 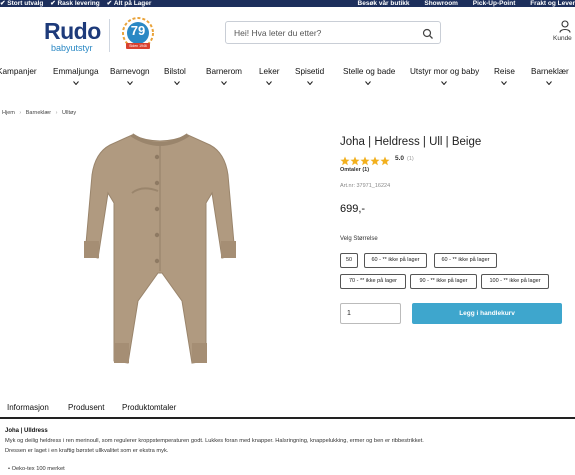 What do you see at coordinates (353, 209) in the screenshot?
I see `product-price: 699,-` at bounding box center [353, 209].